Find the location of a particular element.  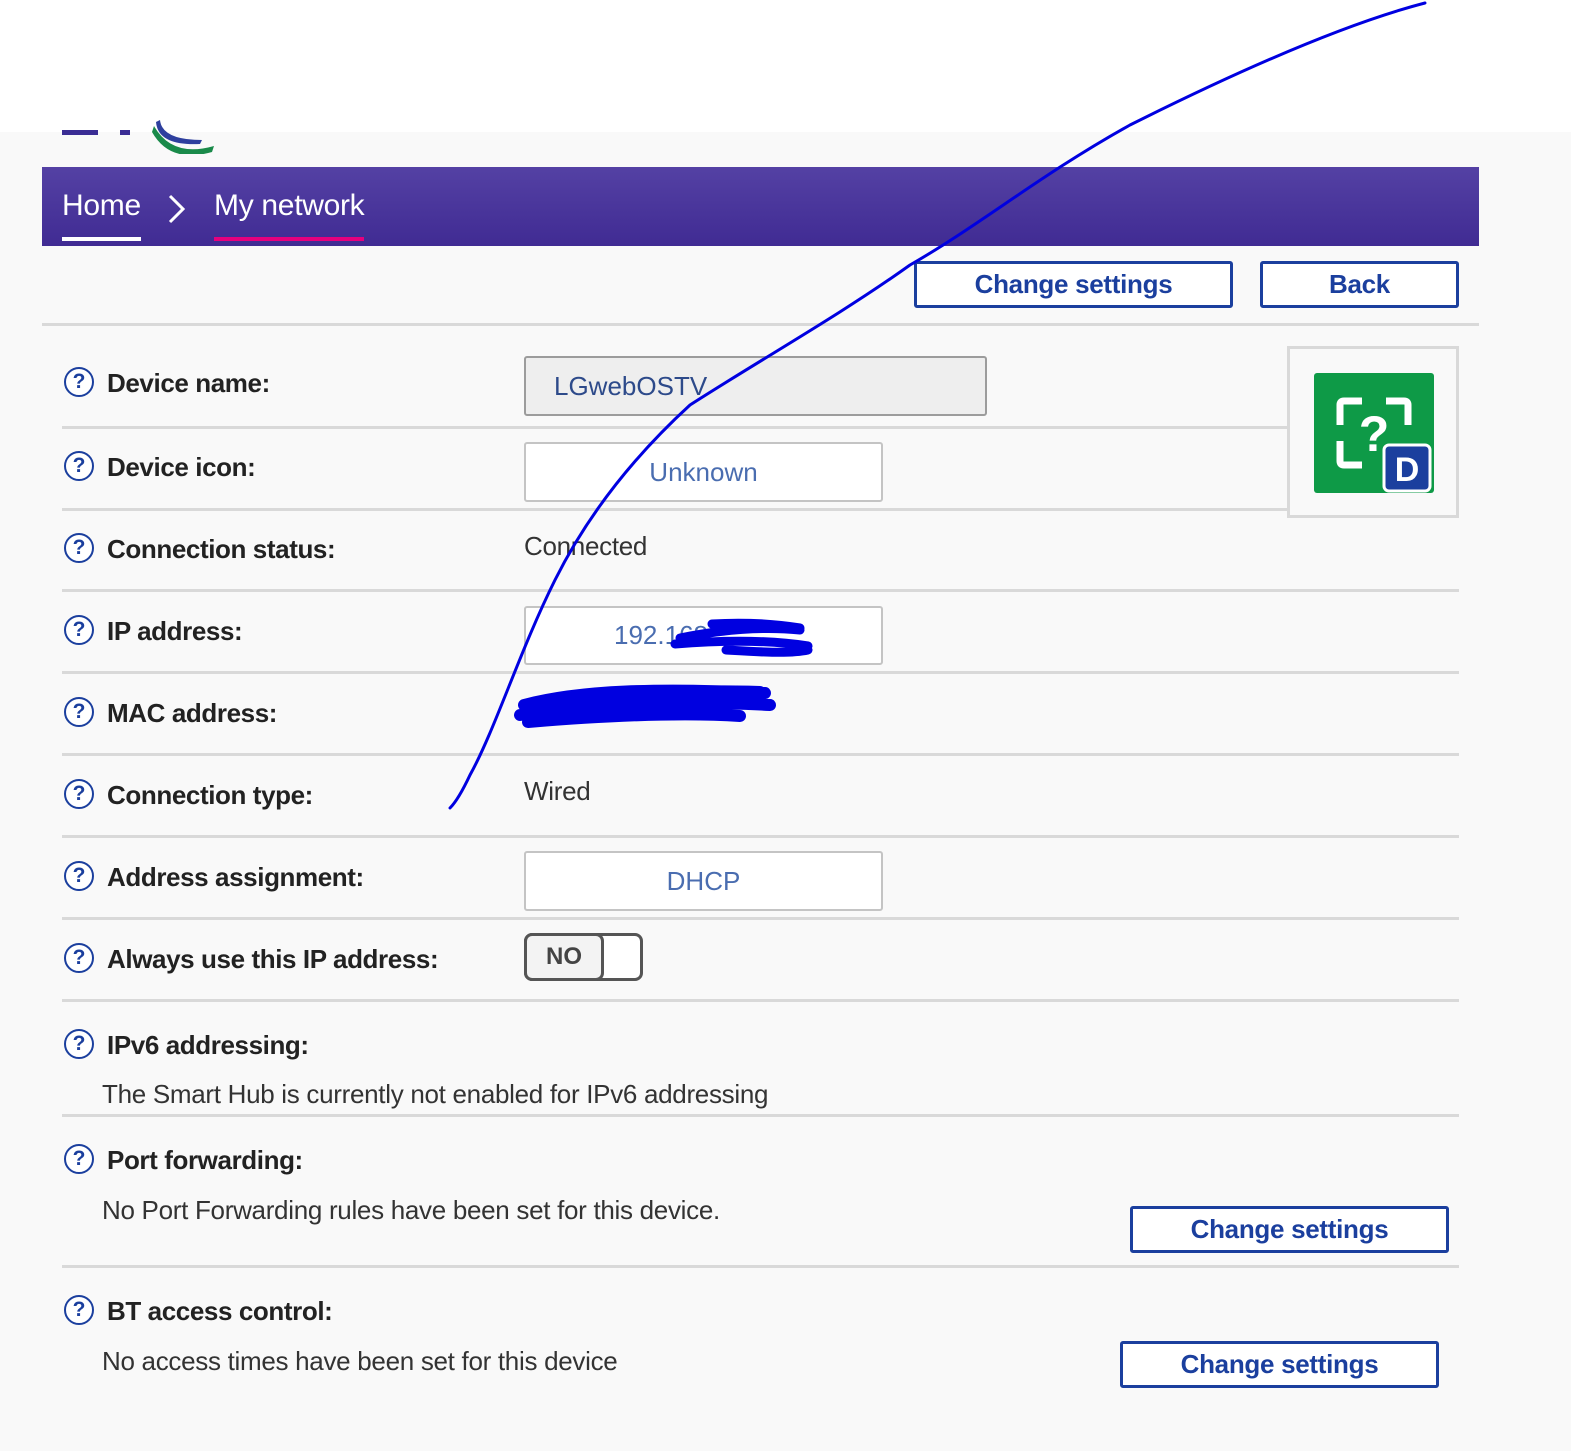

port-forwarding-change-settings-button: Change settings is located at coordinates (1289, 1229).